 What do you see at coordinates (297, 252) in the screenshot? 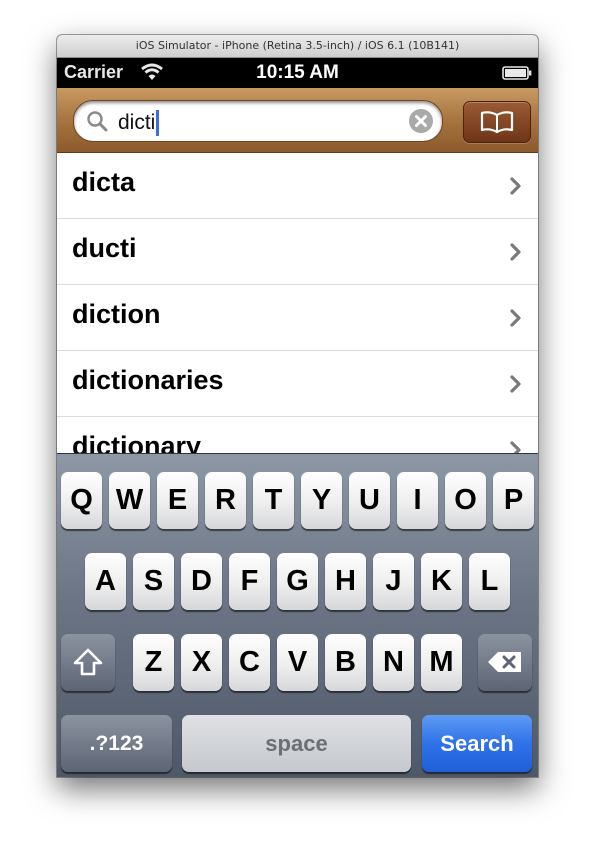
I see `list-item: ducti` at bounding box center [297, 252].